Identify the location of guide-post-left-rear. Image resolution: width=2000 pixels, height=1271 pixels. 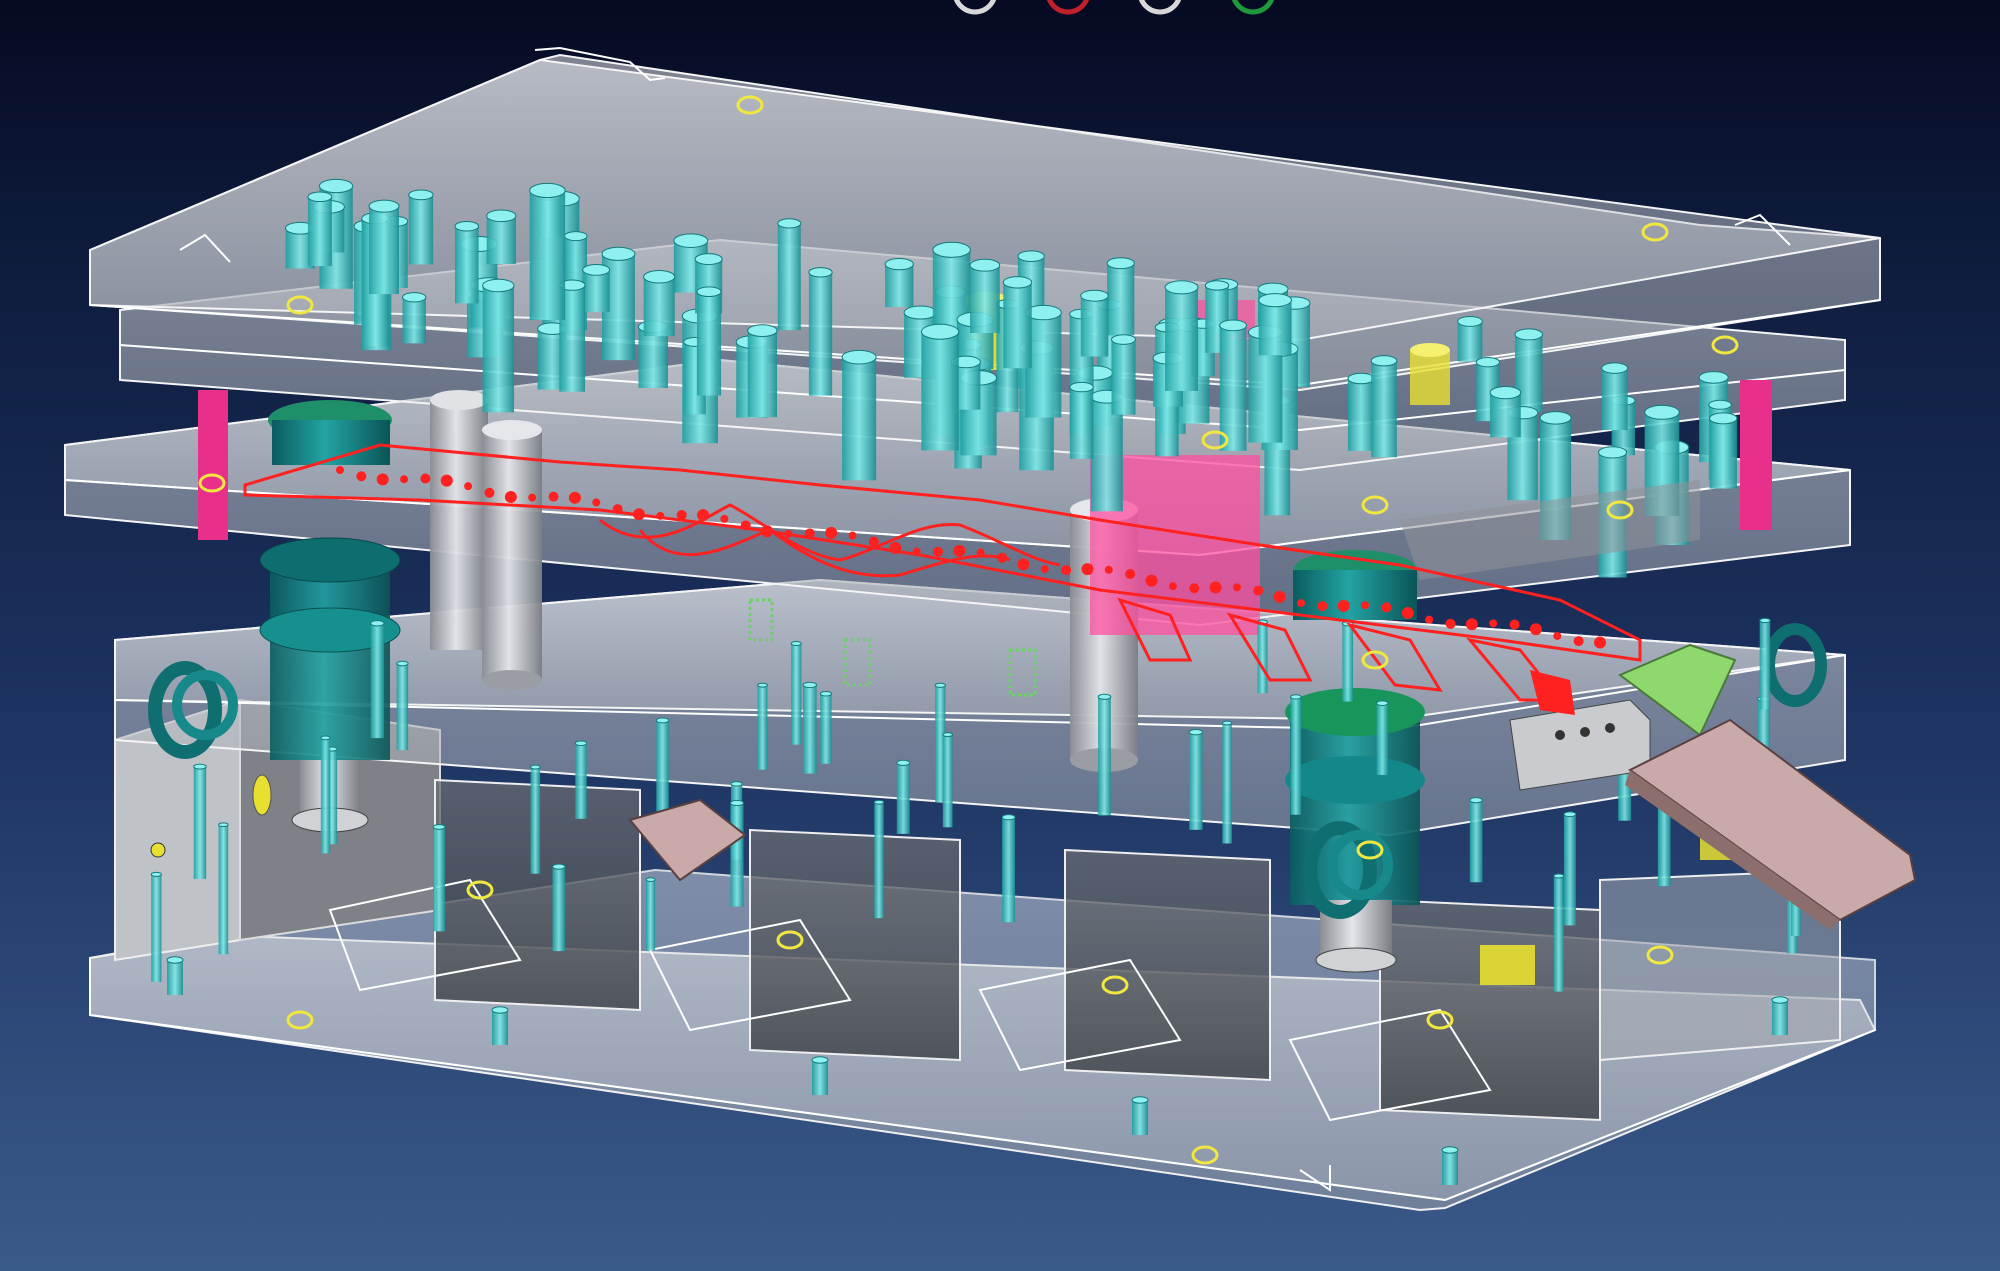
(330, 432).